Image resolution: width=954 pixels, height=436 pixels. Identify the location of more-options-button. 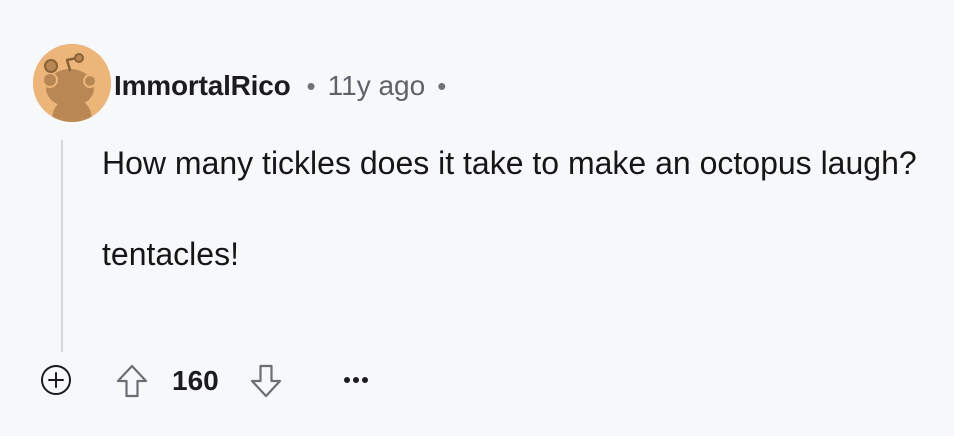
(356, 380).